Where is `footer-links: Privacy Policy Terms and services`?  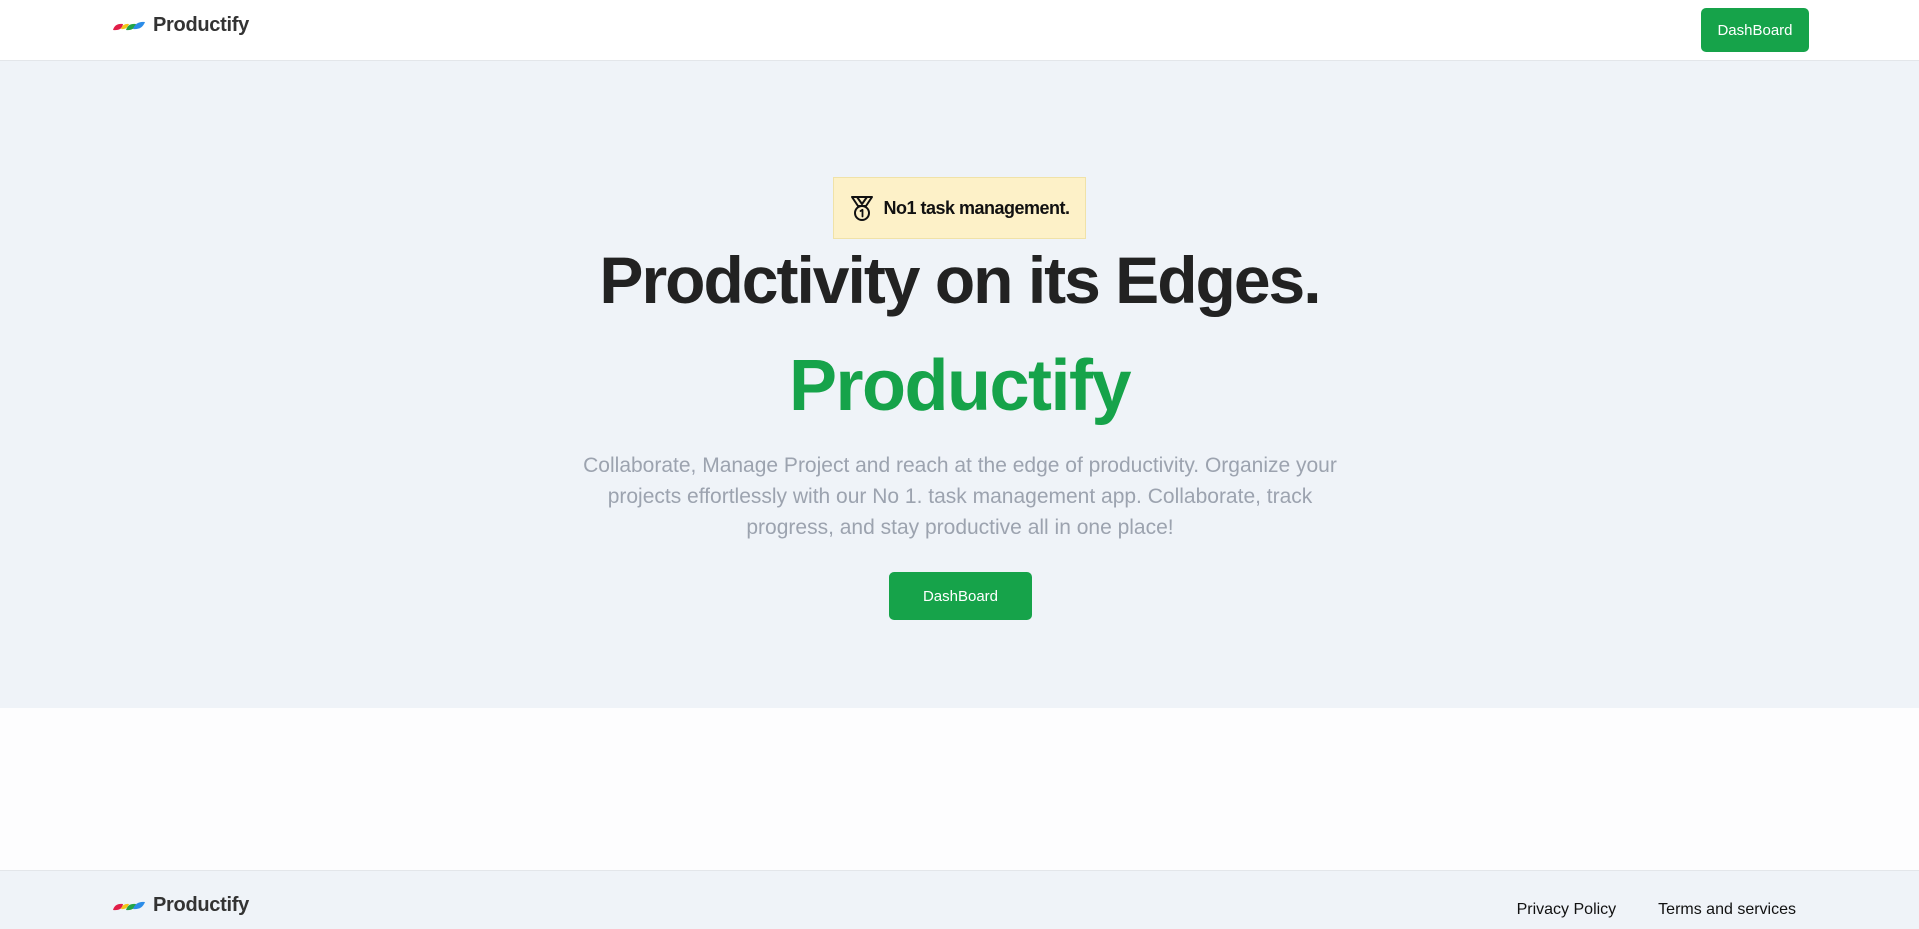
footer-links: Privacy Policy Terms and services is located at coordinates (1656, 910).